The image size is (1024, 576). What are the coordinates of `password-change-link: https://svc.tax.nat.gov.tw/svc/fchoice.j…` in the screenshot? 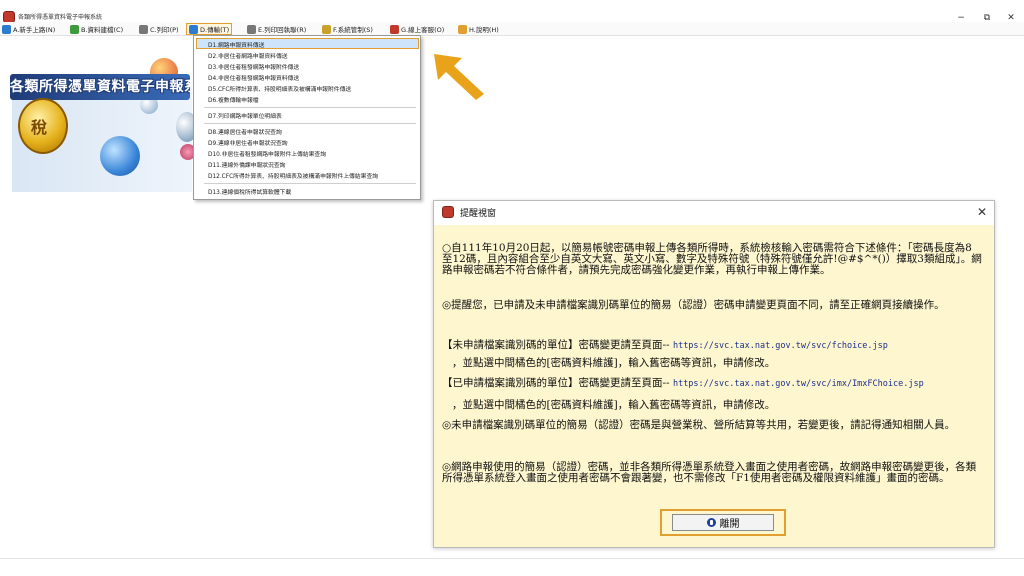 It's located at (780, 346).